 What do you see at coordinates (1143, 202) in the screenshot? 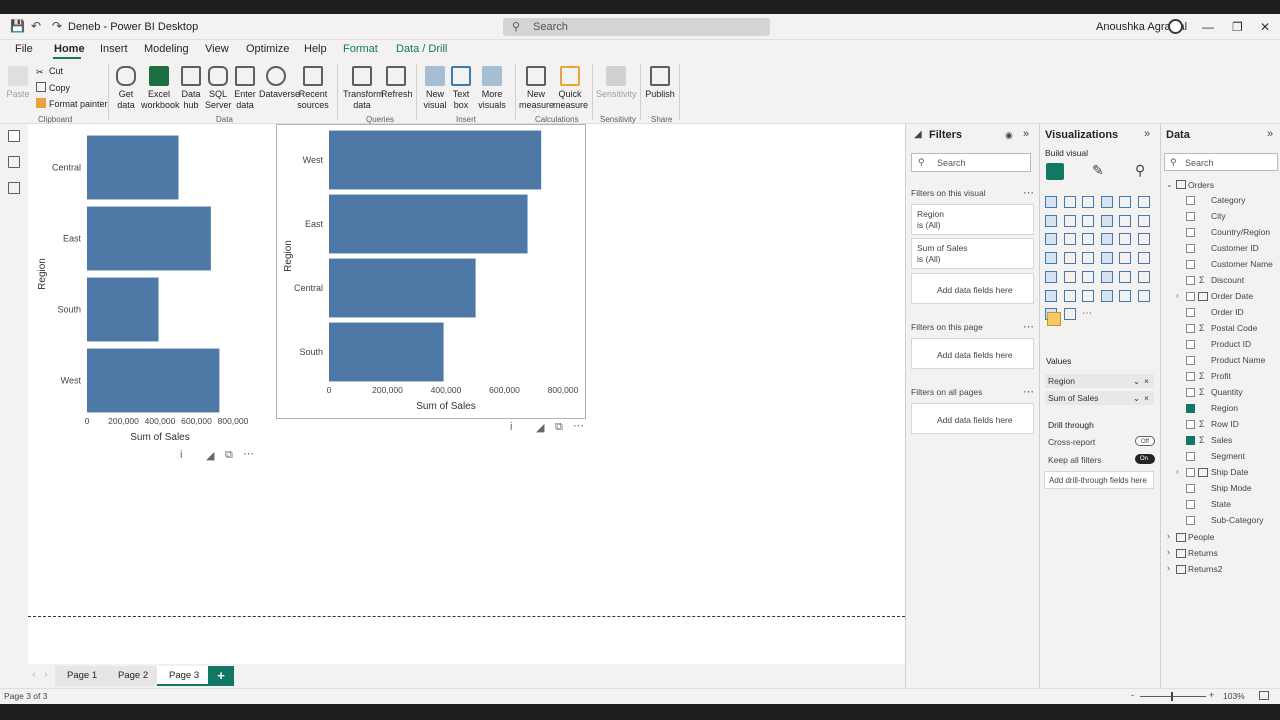
I see `100-column-icon` at bounding box center [1143, 202].